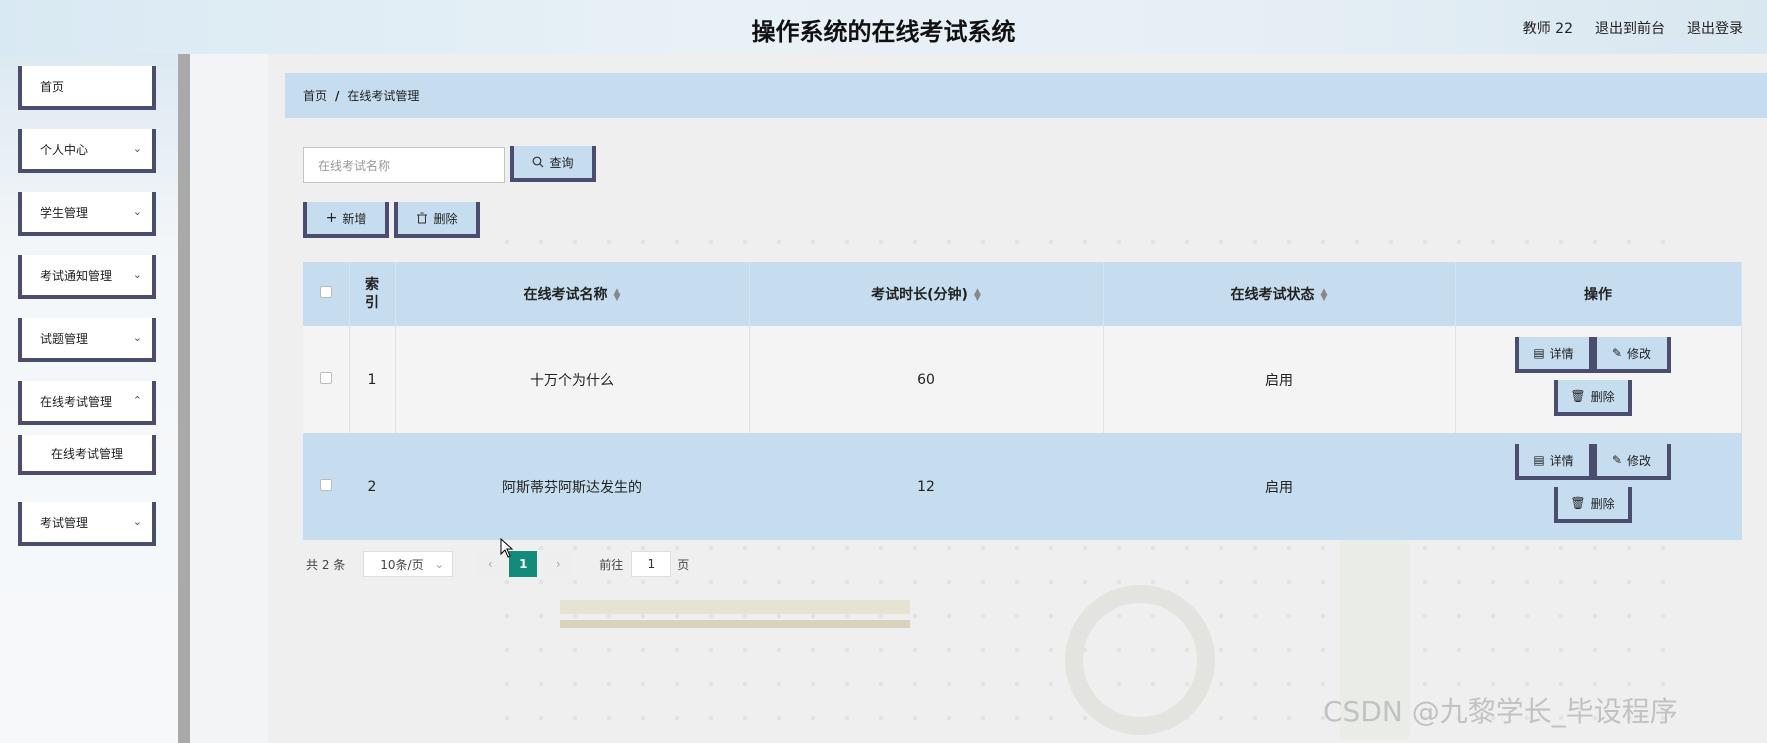 The width and height of the screenshot is (1767, 743). I want to click on column-header-duration-label: 考试时长(分钟), so click(919, 295).